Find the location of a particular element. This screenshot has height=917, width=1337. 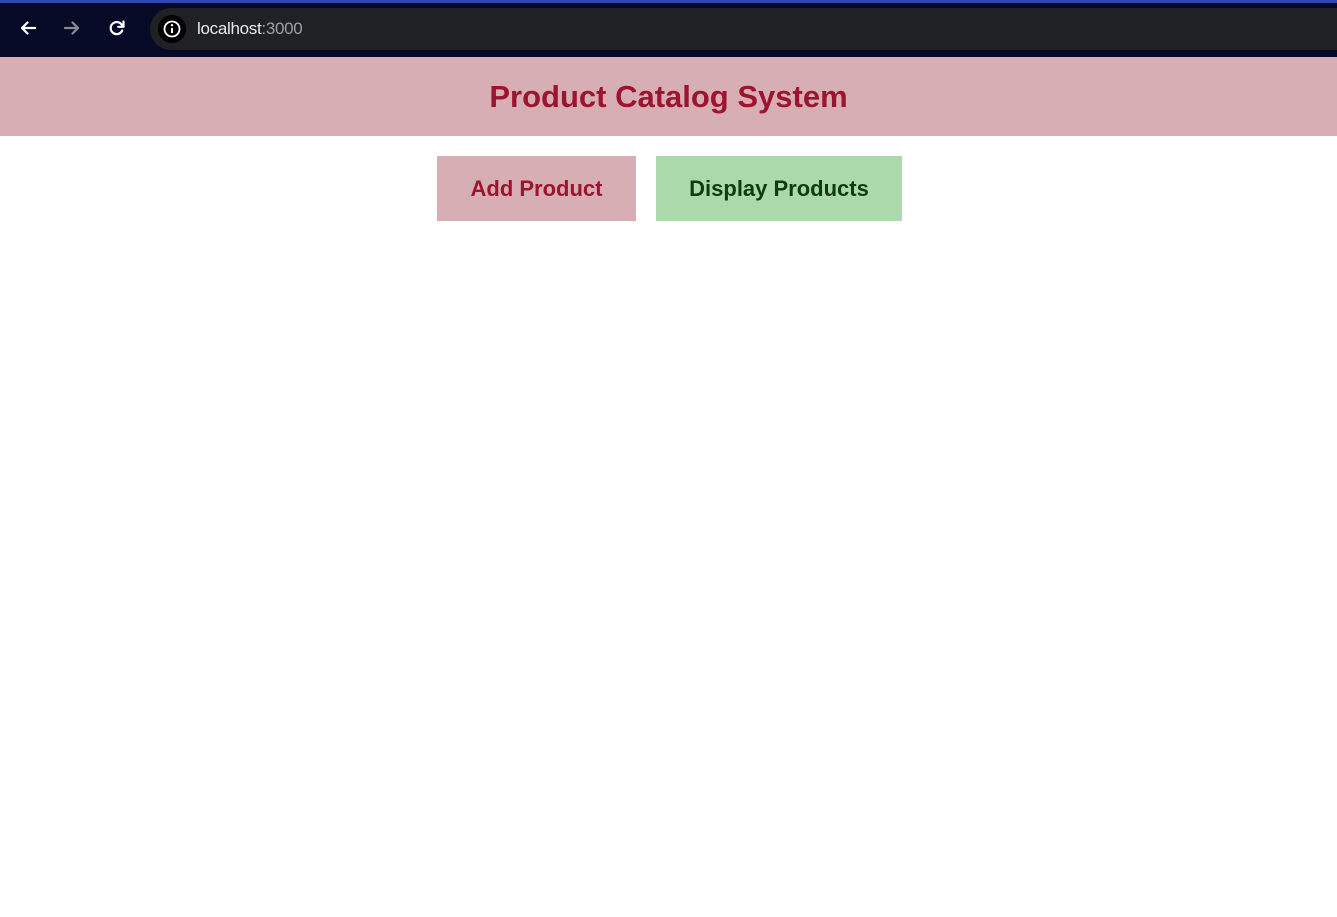

browser-toolbar: localhost:3000 is located at coordinates (668, 28).